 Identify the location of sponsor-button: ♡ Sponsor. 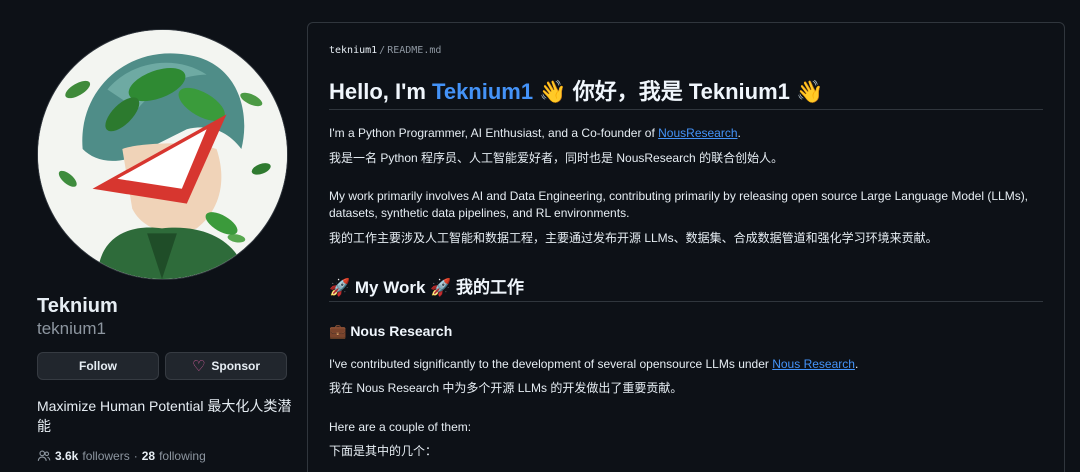
(226, 366).